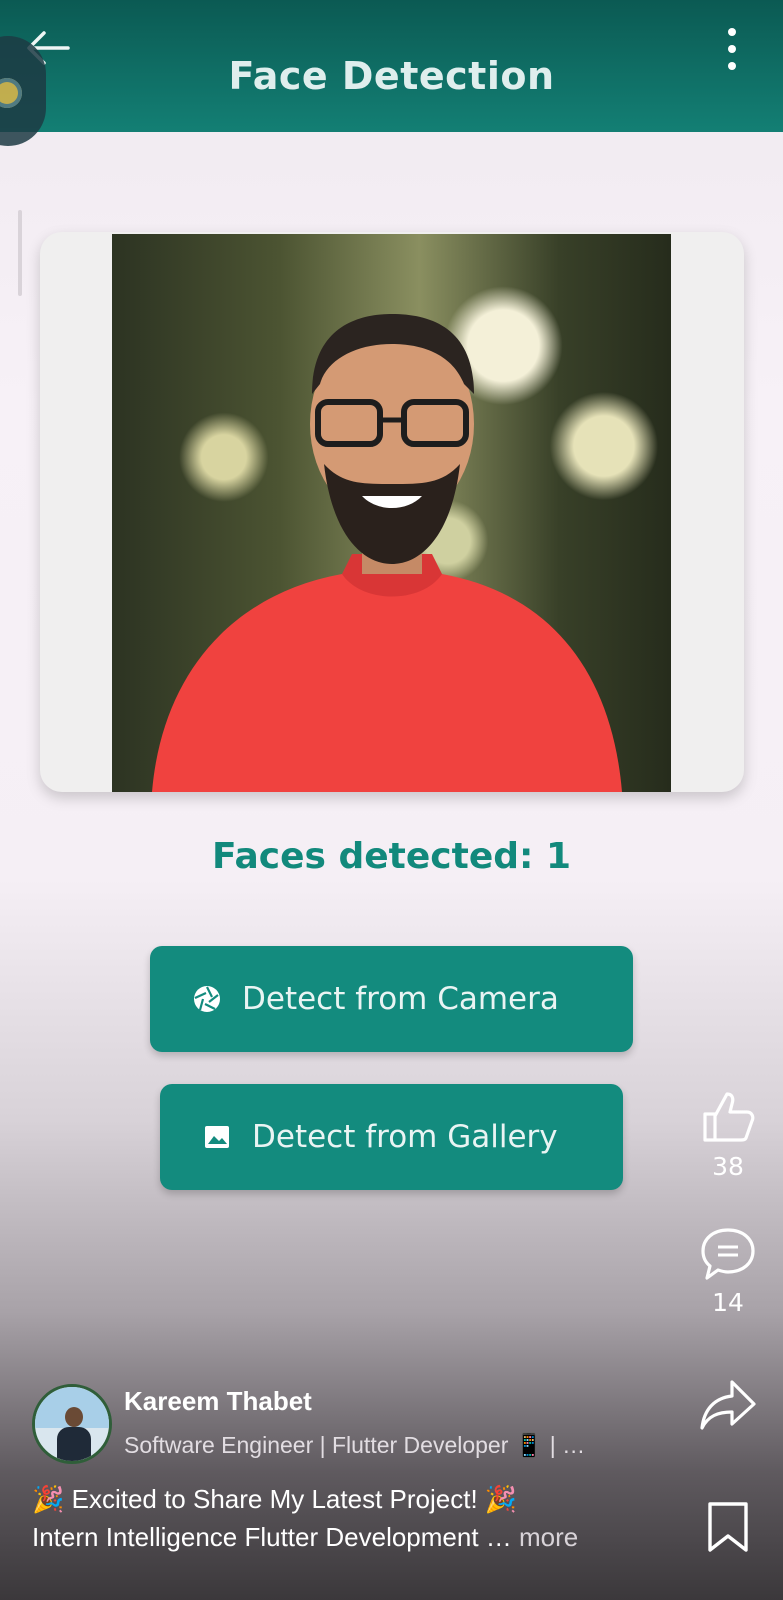 This screenshot has height=1600, width=783. I want to click on comment-button: 14, so click(728, 1271).